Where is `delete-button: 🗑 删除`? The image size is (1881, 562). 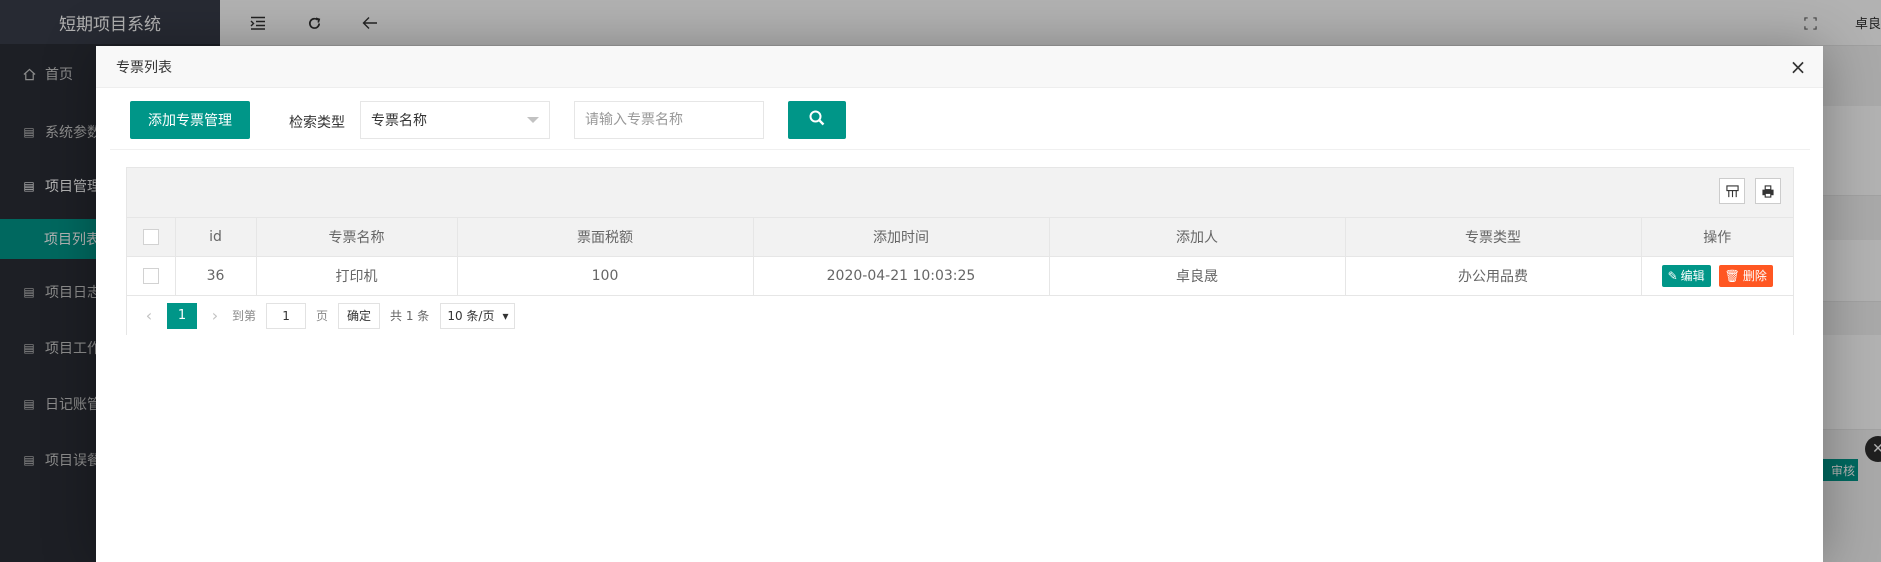
delete-button: 🗑 删除 is located at coordinates (1745, 275).